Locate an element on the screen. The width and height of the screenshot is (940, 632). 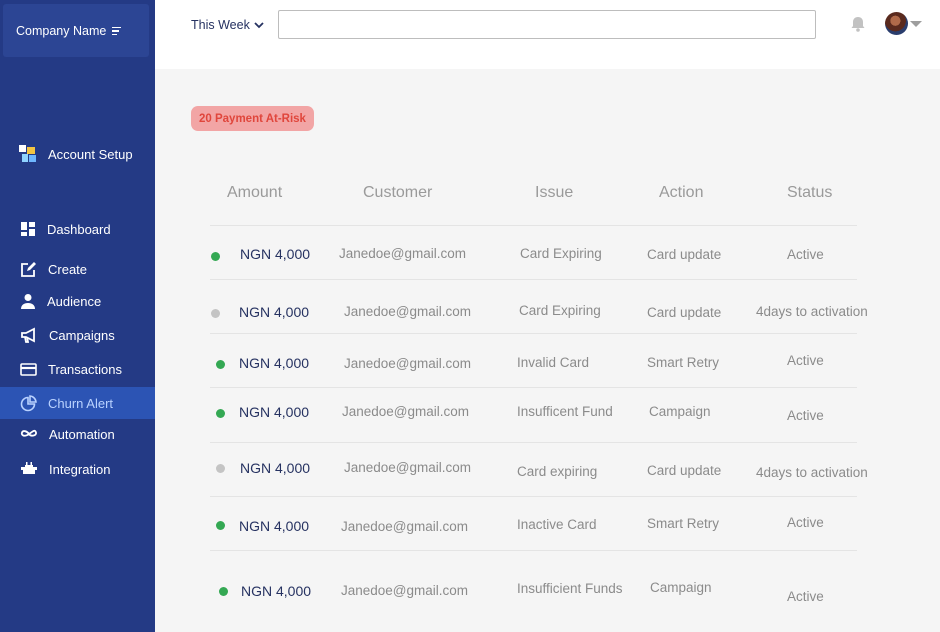
sidebar-item-label: Automation is located at coordinates (82, 434).